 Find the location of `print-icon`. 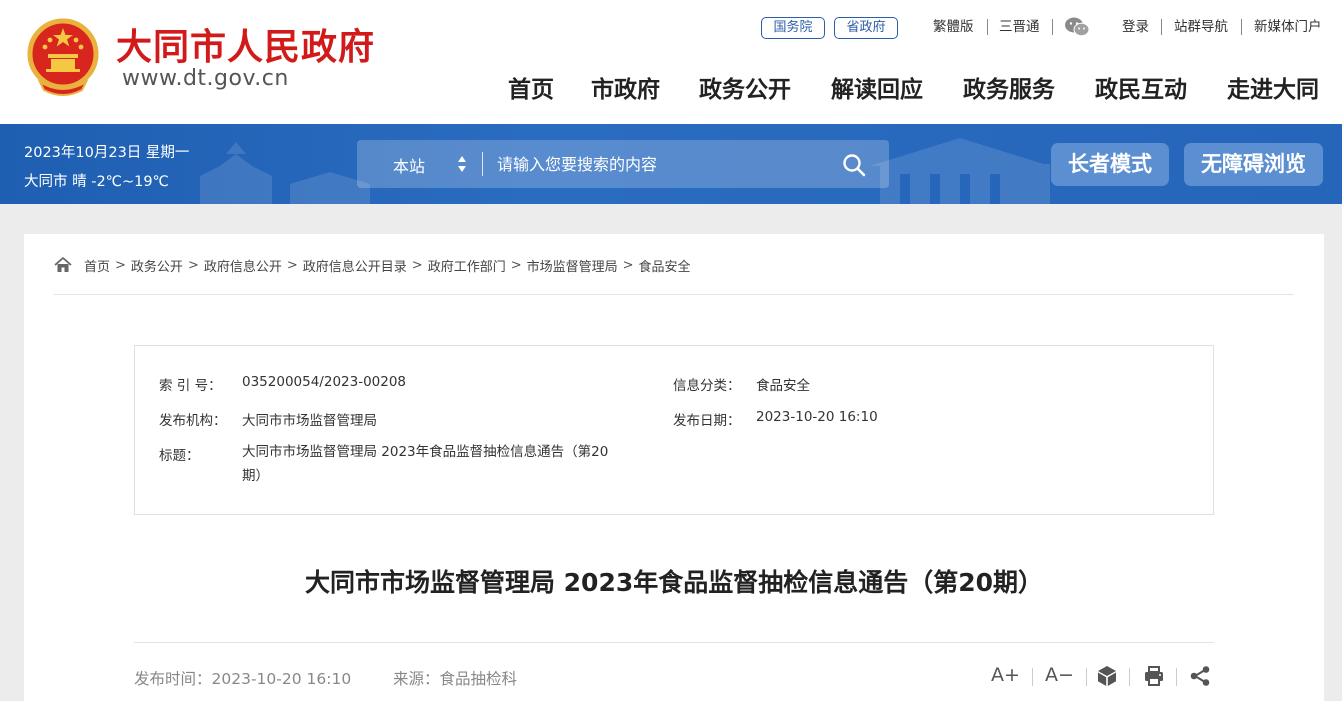

print-icon is located at coordinates (1154, 676).